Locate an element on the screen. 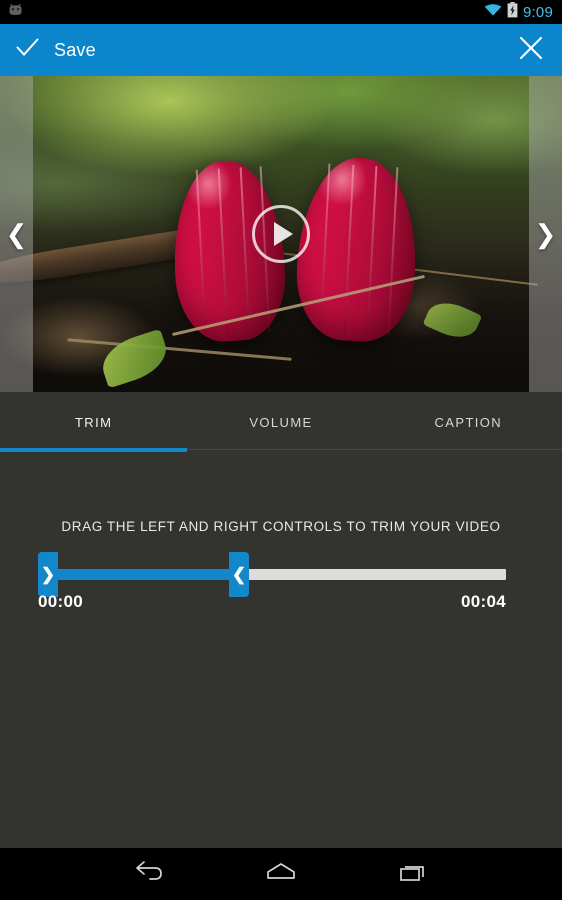 The height and width of the screenshot is (900, 562). system-nav-bar is located at coordinates (281, 874).